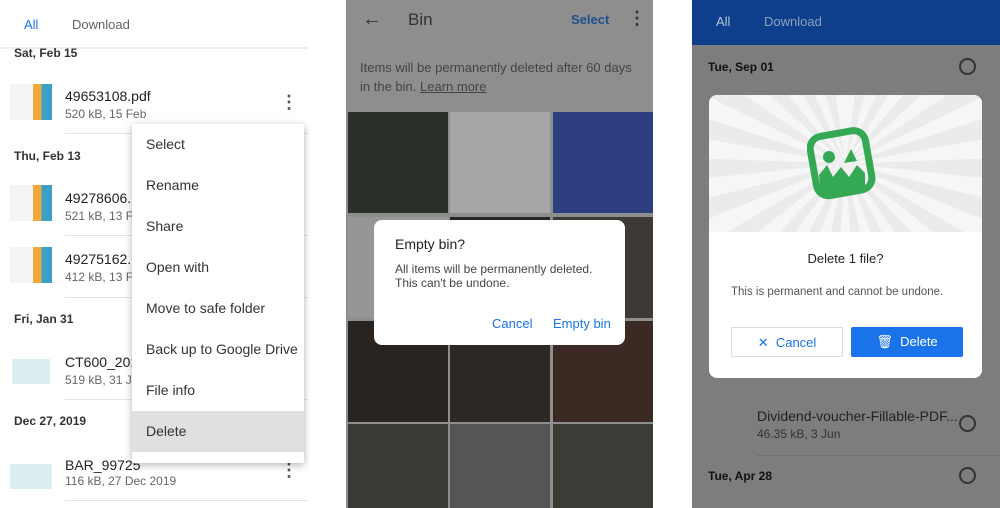  What do you see at coordinates (106, 114) in the screenshot?
I see `file-meta: 520 kB, 15 Feb` at bounding box center [106, 114].